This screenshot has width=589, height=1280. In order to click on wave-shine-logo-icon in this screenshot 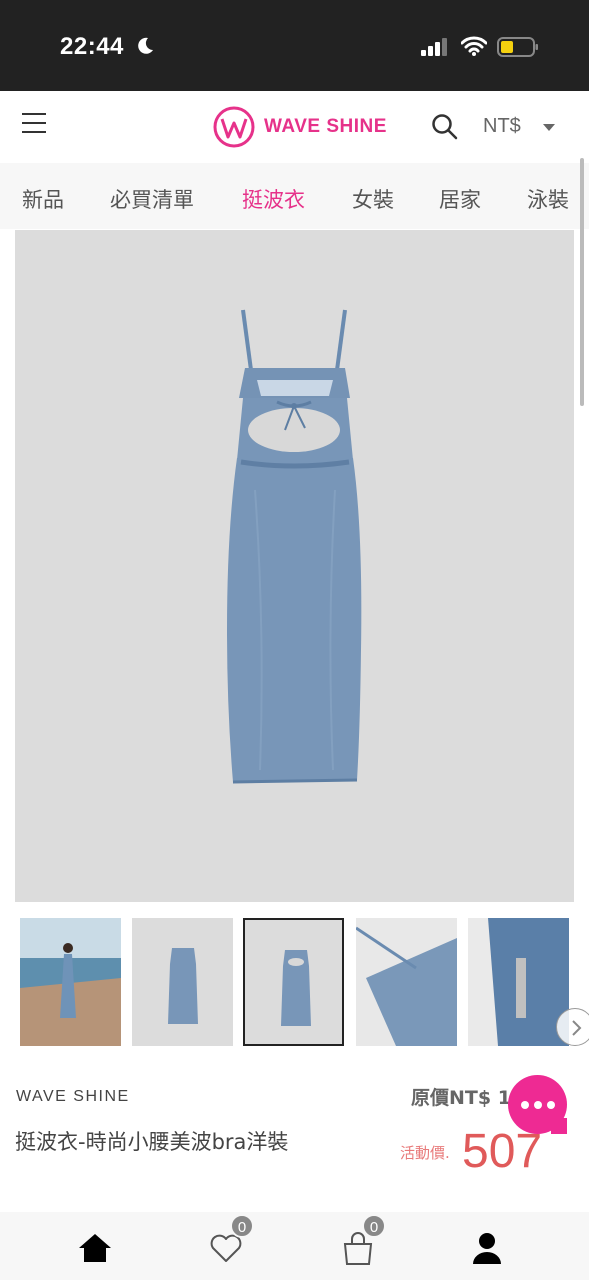, I will do `click(234, 127)`.